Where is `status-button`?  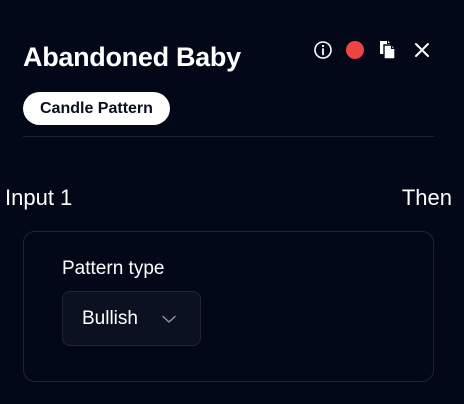
status-button is located at coordinates (355, 50).